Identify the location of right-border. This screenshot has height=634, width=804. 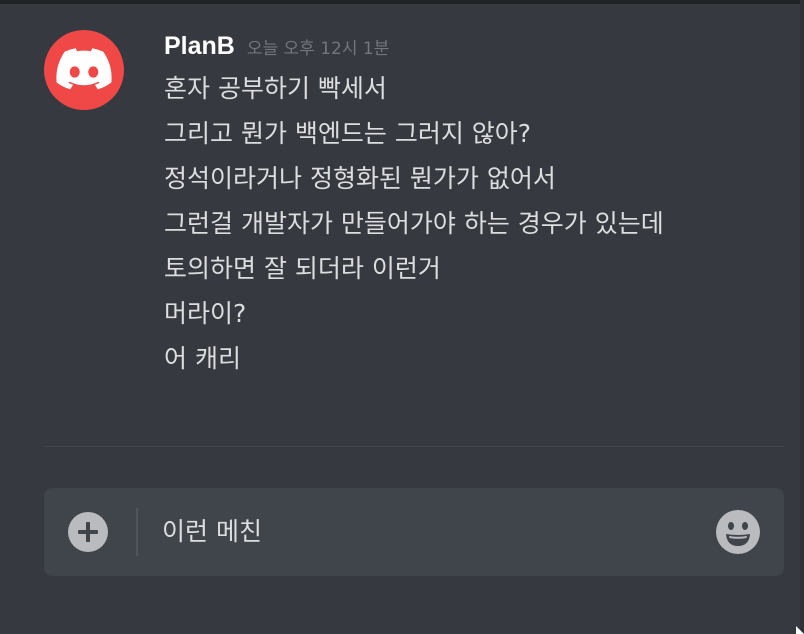
(802, 317).